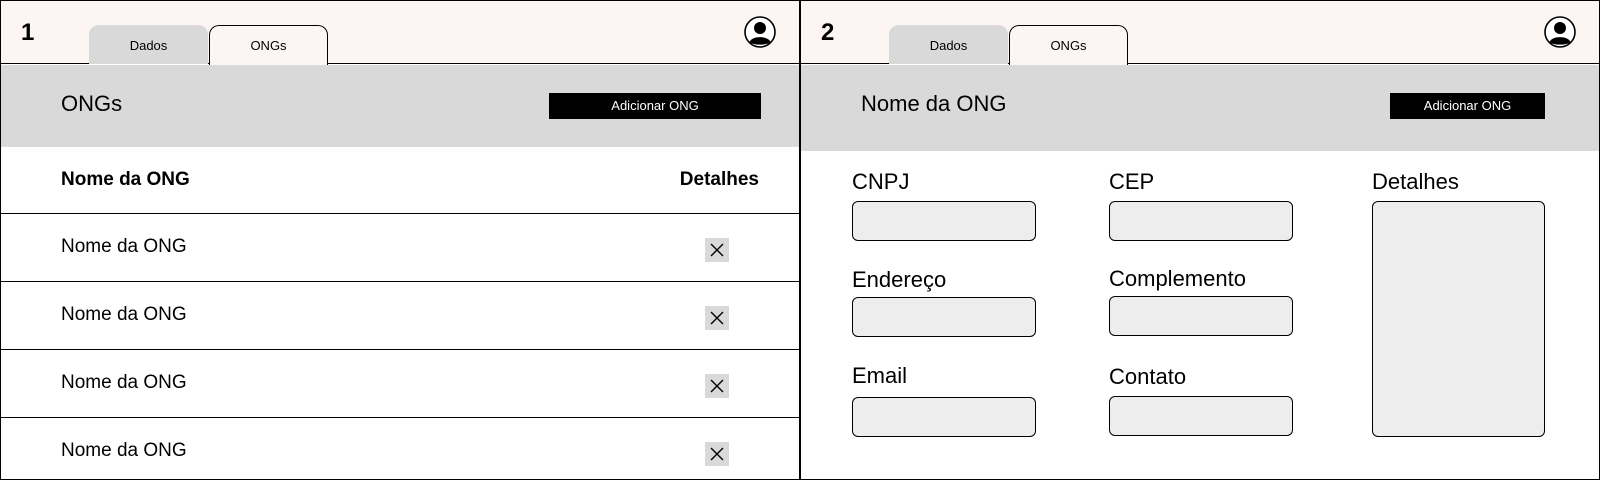 The image size is (1600, 480). I want to click on top-bar: 1 Dados ONGs, so click(400, 33).